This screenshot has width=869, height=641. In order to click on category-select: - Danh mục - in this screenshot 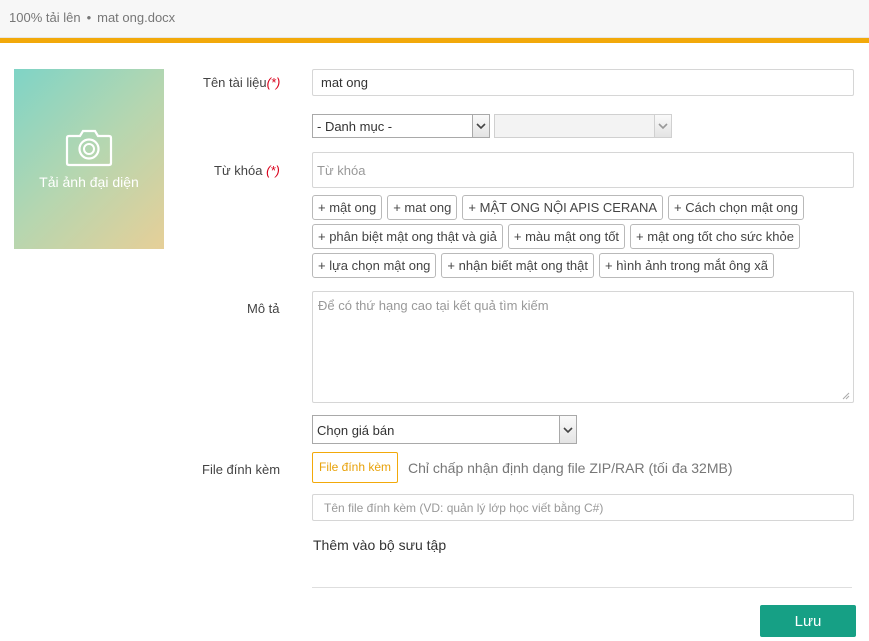, I will do `click(401, 126)`.